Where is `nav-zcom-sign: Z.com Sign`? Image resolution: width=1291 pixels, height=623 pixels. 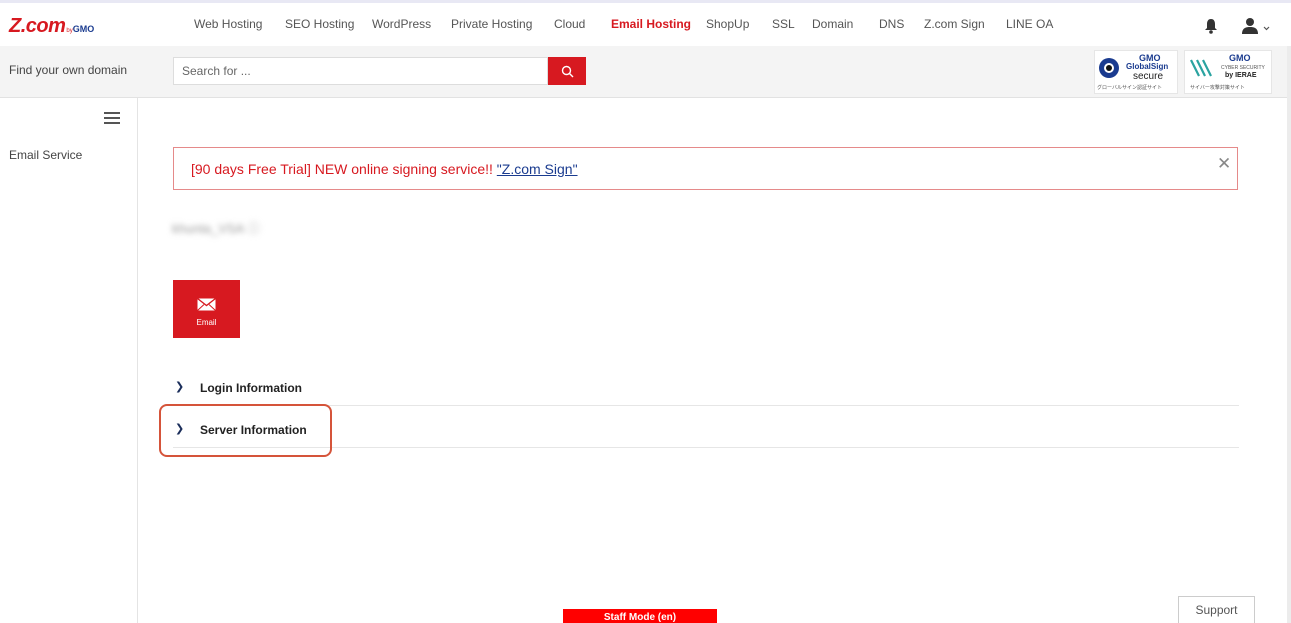
nav-zcom-sign: Z.com Sign is located at coordinates (954, 24).